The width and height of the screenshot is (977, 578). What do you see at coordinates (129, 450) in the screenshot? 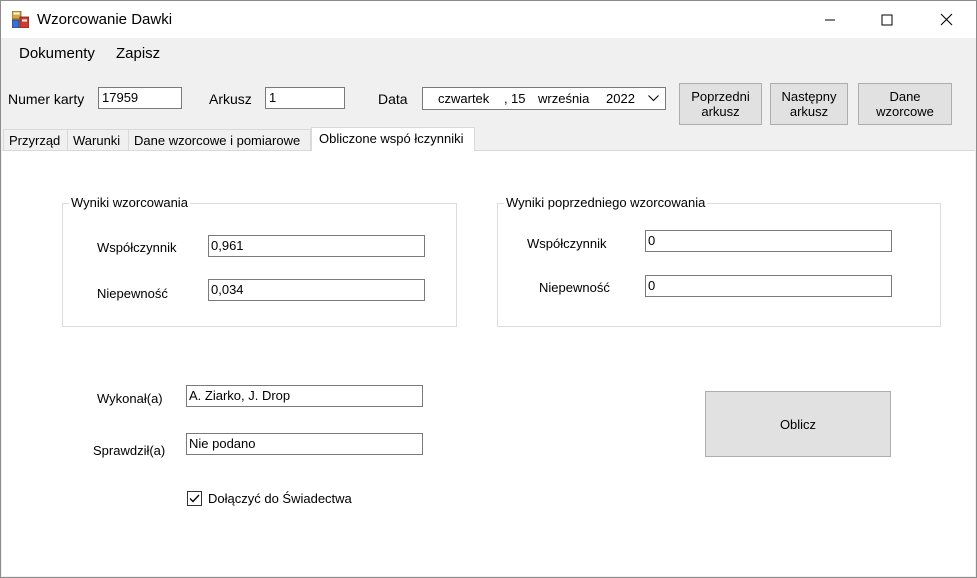
I see `checked-by-label: Sprawdził(a)` at bounding box center [129, 450].